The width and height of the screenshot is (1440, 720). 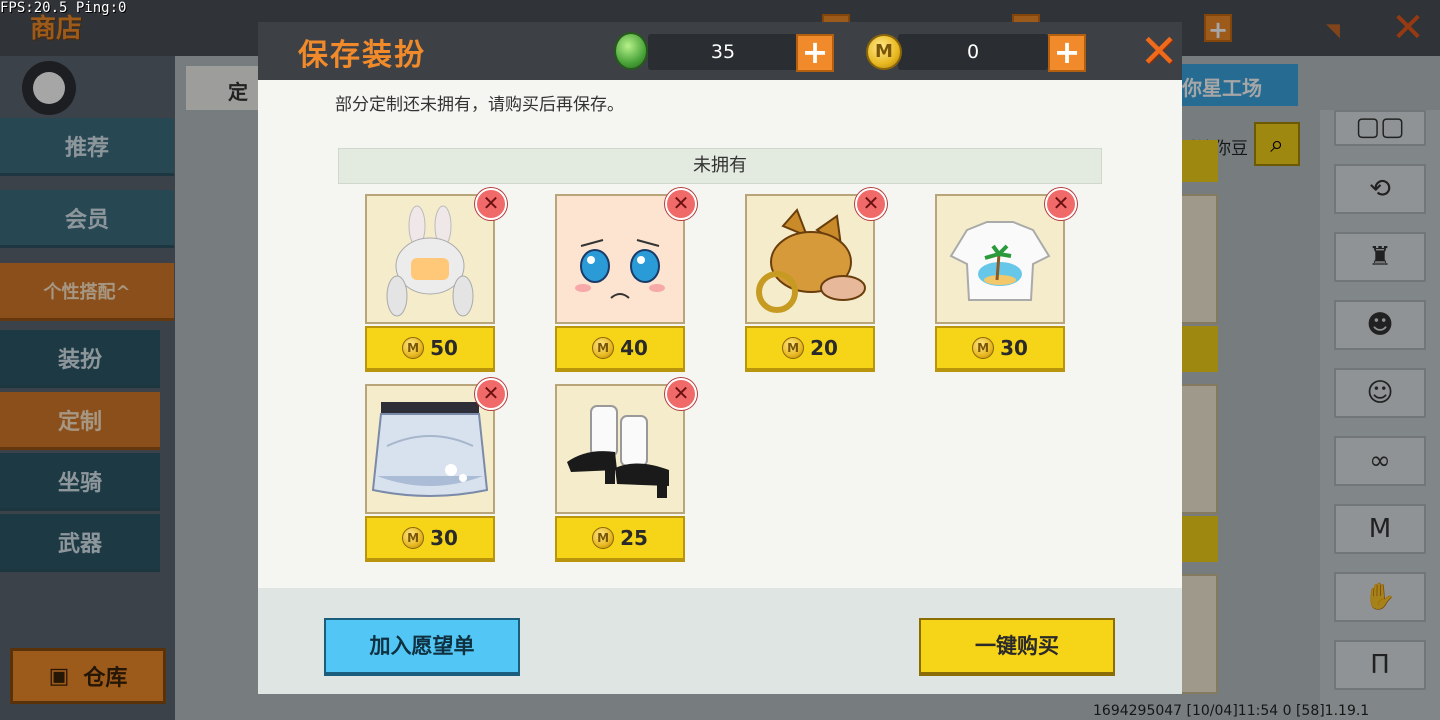 What do you see at coordinates (720, 166) in the screenshot?
I see `section-title: 未拥有` at bounding box center [720, 166].